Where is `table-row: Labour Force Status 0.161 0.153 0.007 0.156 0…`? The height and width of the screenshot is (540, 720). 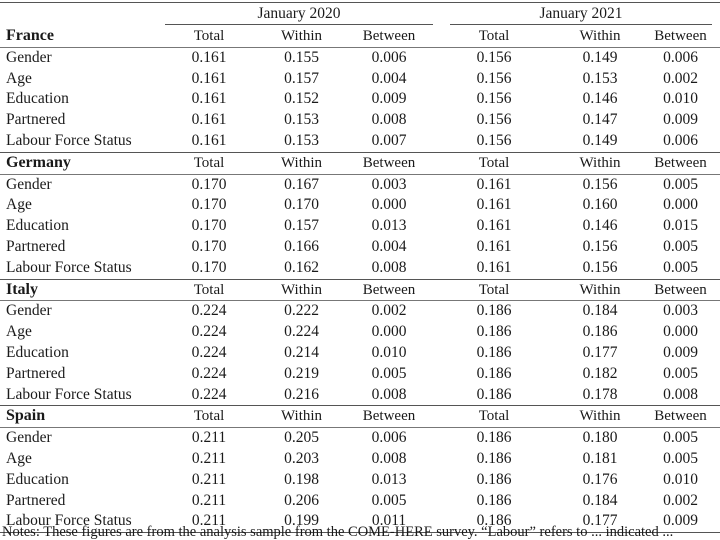 table-row: Labour Force Status 0.161 0.153 0.007 0.156 0… is located at coordinates (360, 141).